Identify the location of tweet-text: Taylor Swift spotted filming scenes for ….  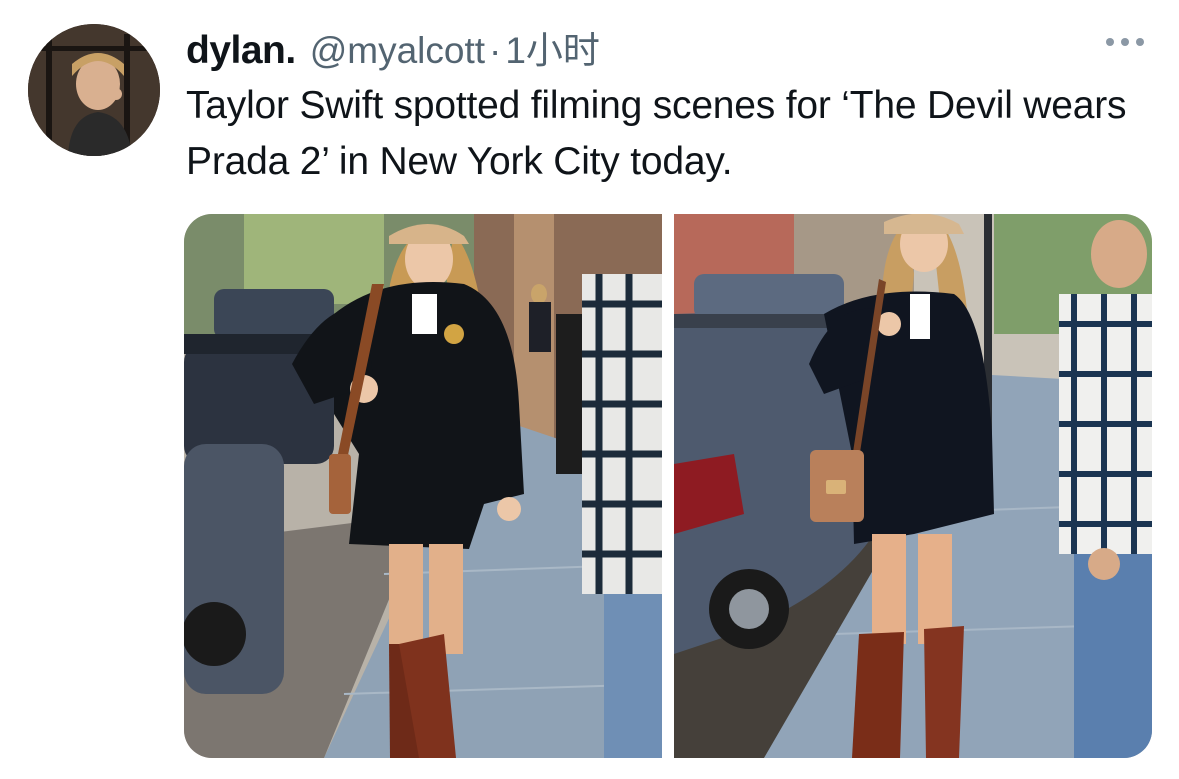
(656, 133).